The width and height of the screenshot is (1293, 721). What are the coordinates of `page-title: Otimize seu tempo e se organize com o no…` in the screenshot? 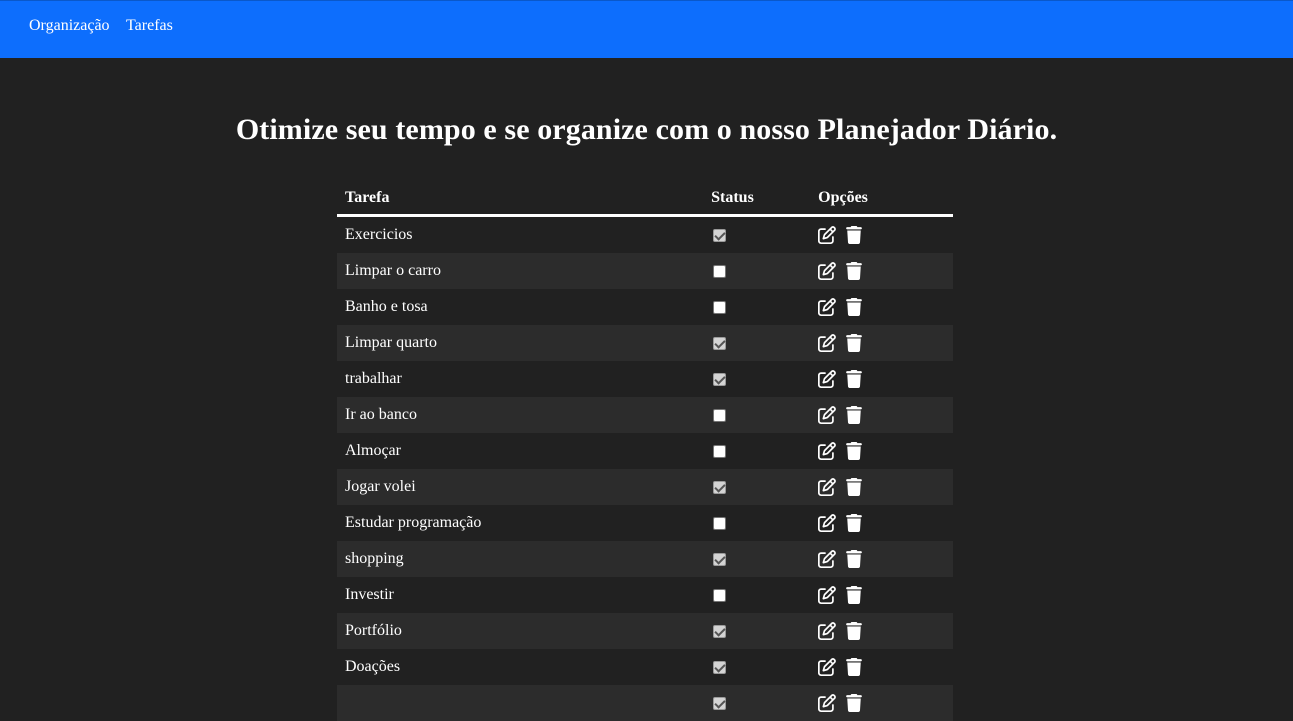 It's located at (646, 130).